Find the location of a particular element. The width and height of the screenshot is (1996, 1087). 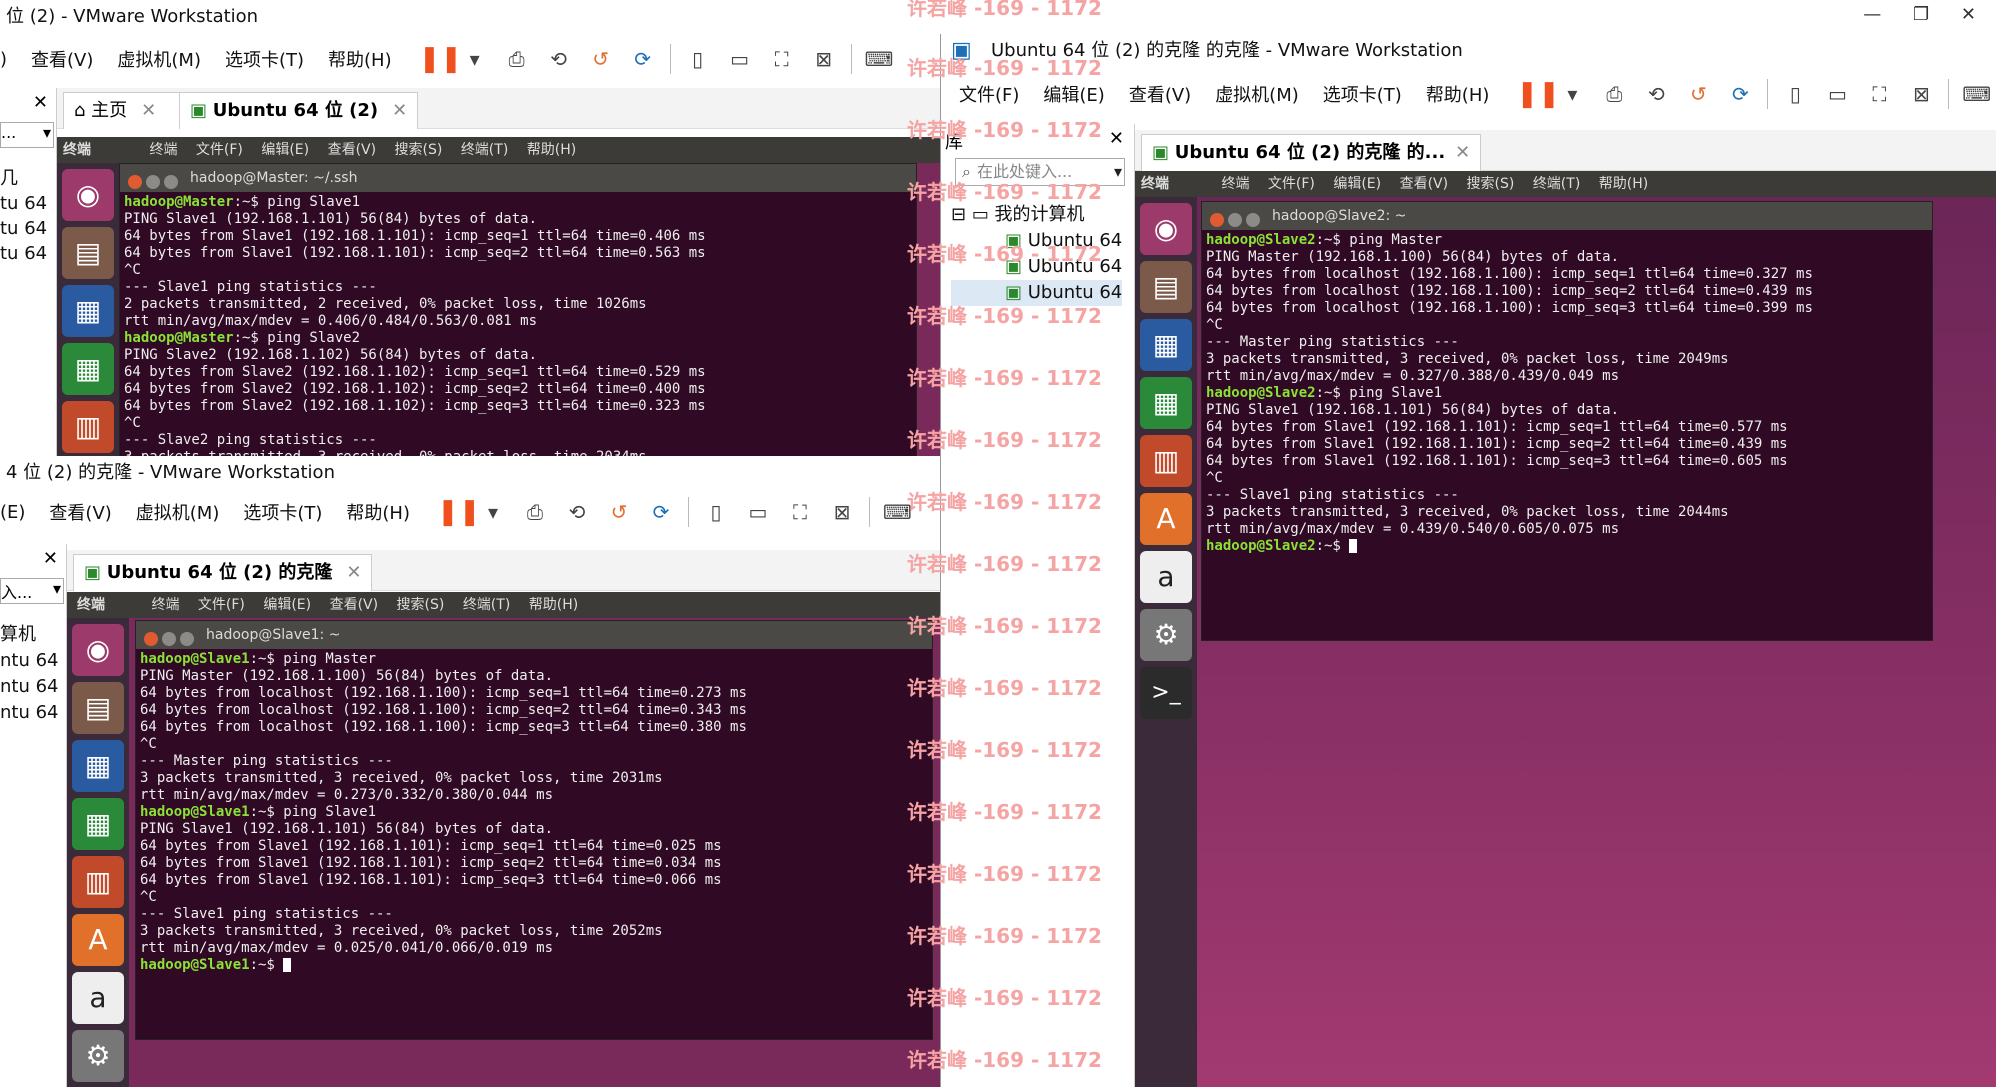

menu-edit: 编辑(E) is located at coordinates (1073, 94).